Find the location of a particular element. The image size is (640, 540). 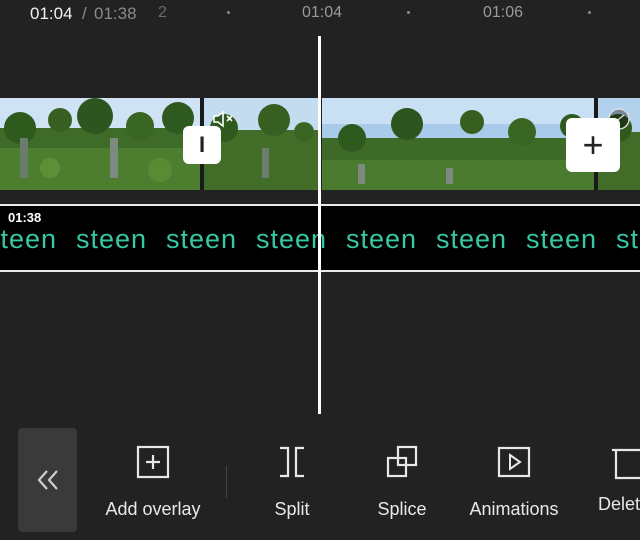

add-overlay-icon is located at coordinates (153, 462).